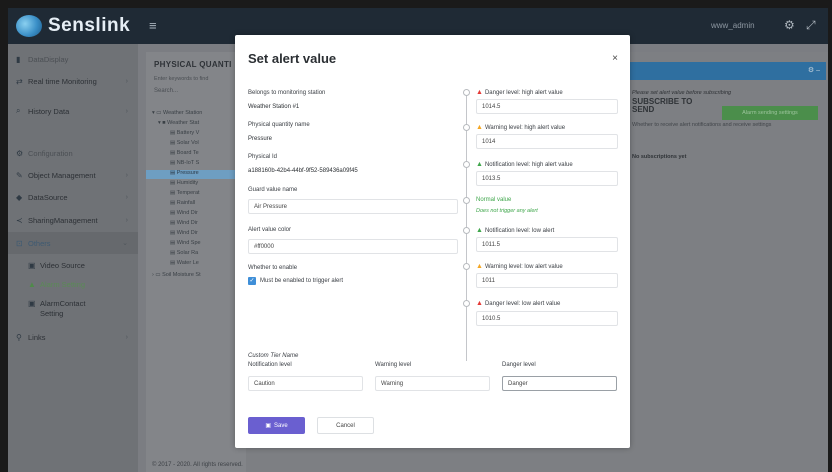 Image resolution: width=832 pixels, height=472 pixels. I want to click on tree-node-station-group: ▾ ▭ Weather Station, so click(196, 114).